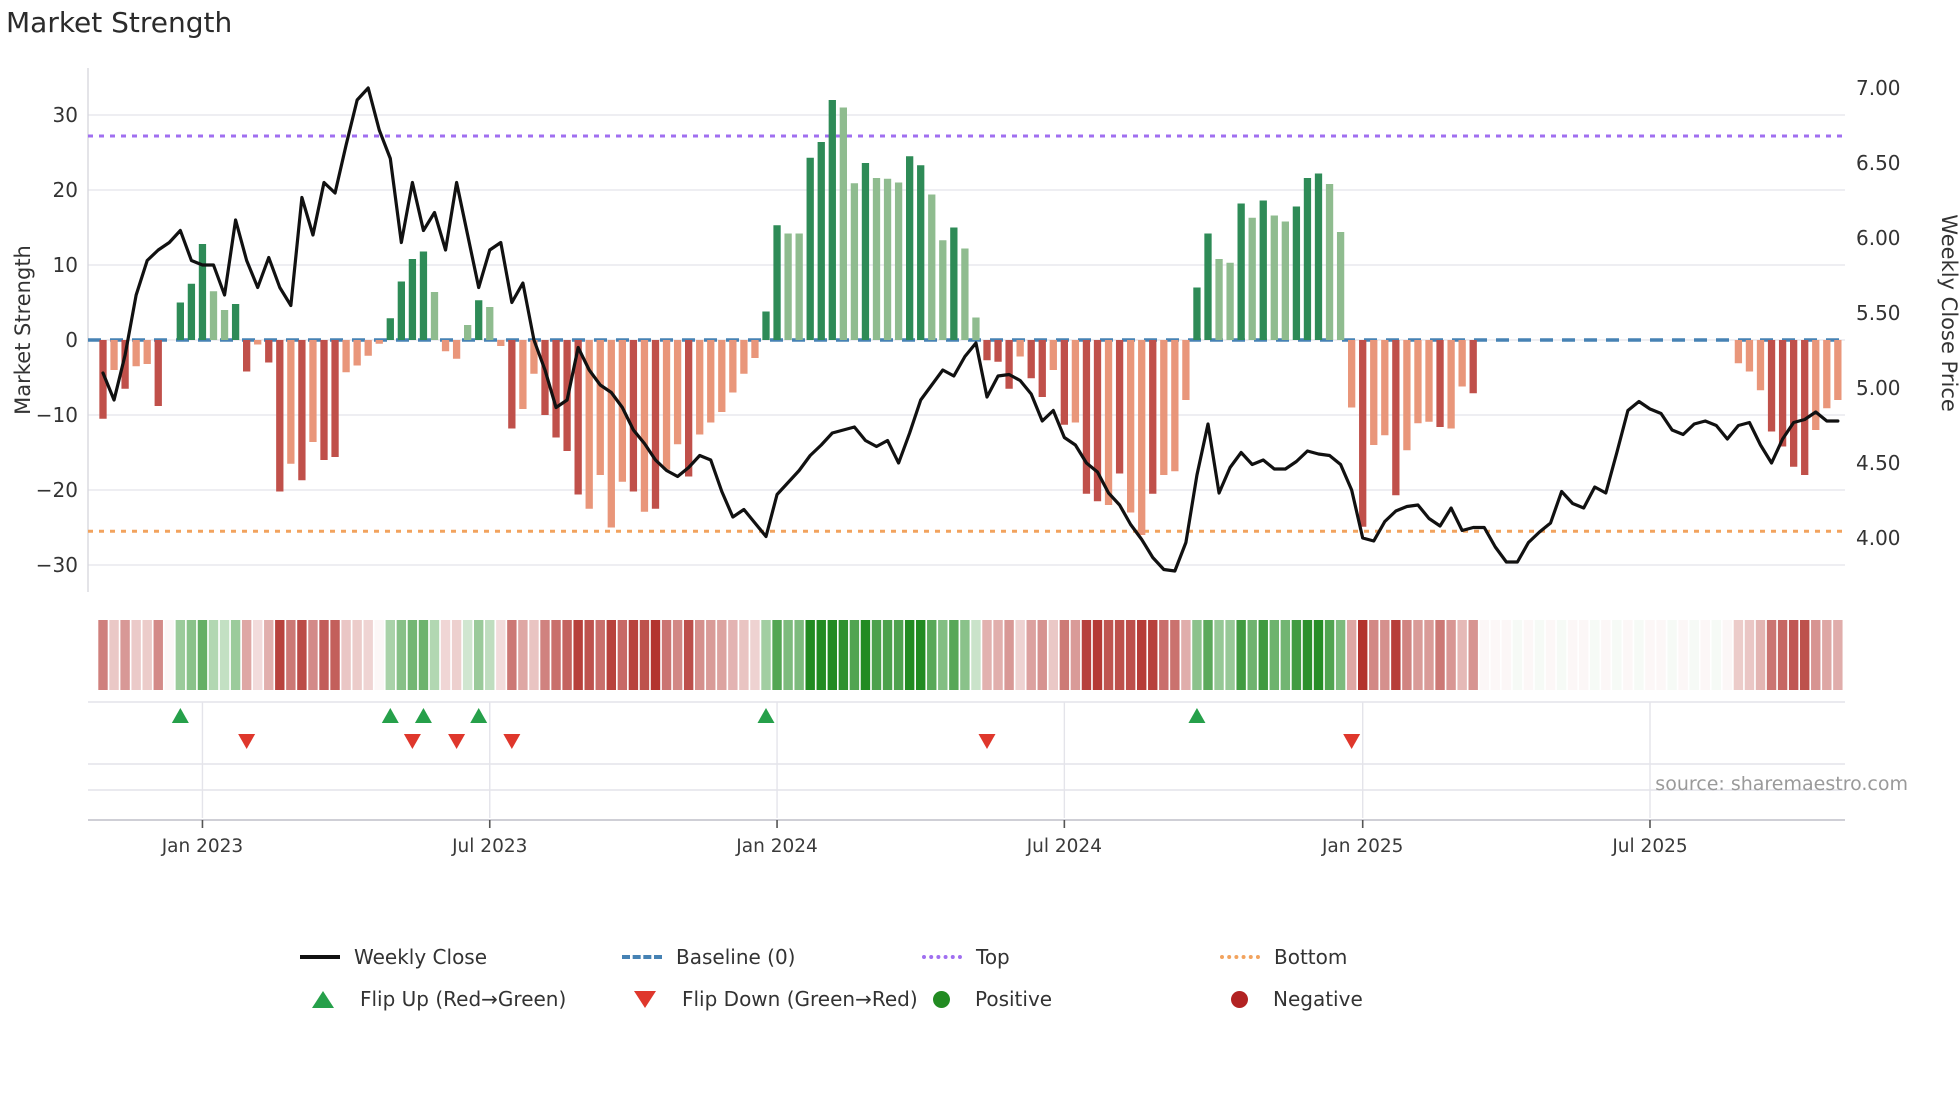  I want to click on baseline-swatch-icon, so click(642, 957).